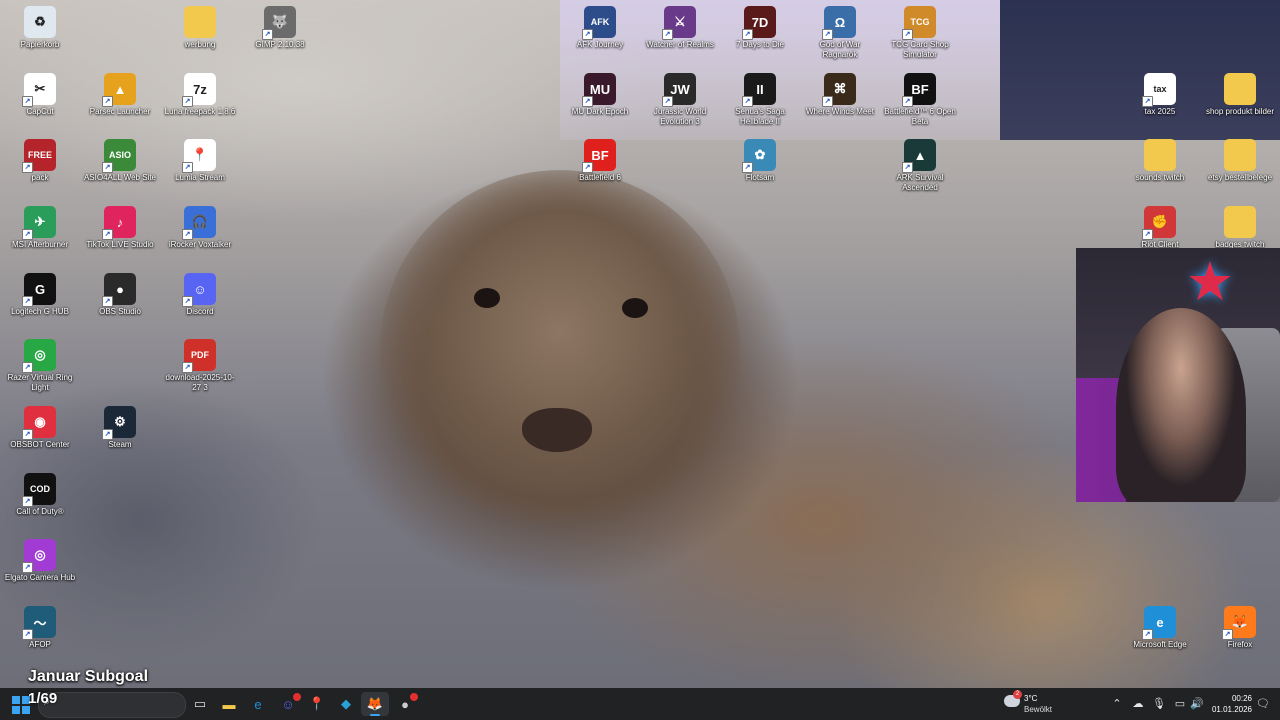 The height and width of the screenshot is (720, 1280). What do you see at coordinates (120, 426) in the screenshot?
I see `desktop-icon: ⚙ ↗ Steam` at bounding box center [120, 426].